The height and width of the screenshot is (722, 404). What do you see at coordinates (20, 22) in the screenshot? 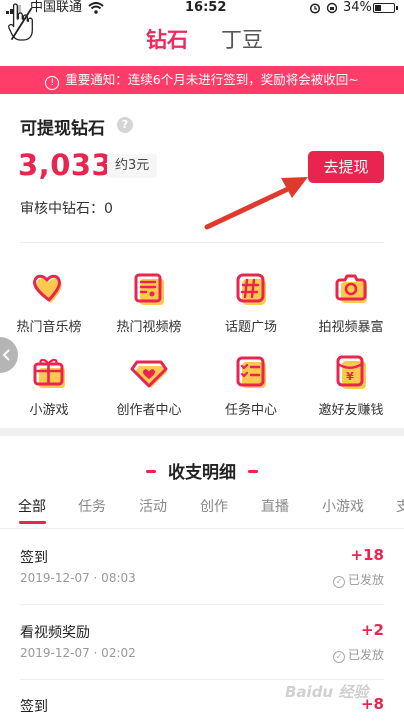
I see `hand-cursor-icon` at bounding box center [20, 22].